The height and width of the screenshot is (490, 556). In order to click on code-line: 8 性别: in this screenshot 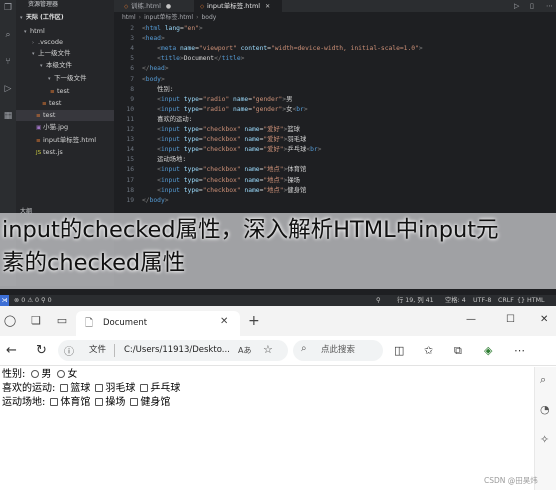, I will do `click(335, 90)`.